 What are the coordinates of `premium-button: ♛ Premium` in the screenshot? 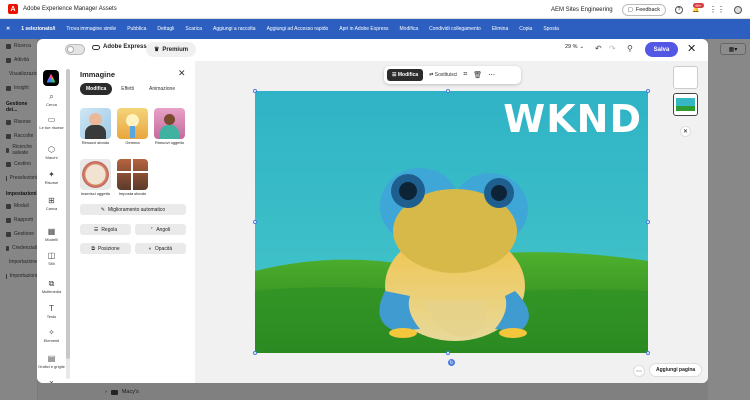 It's located at (171, 49).